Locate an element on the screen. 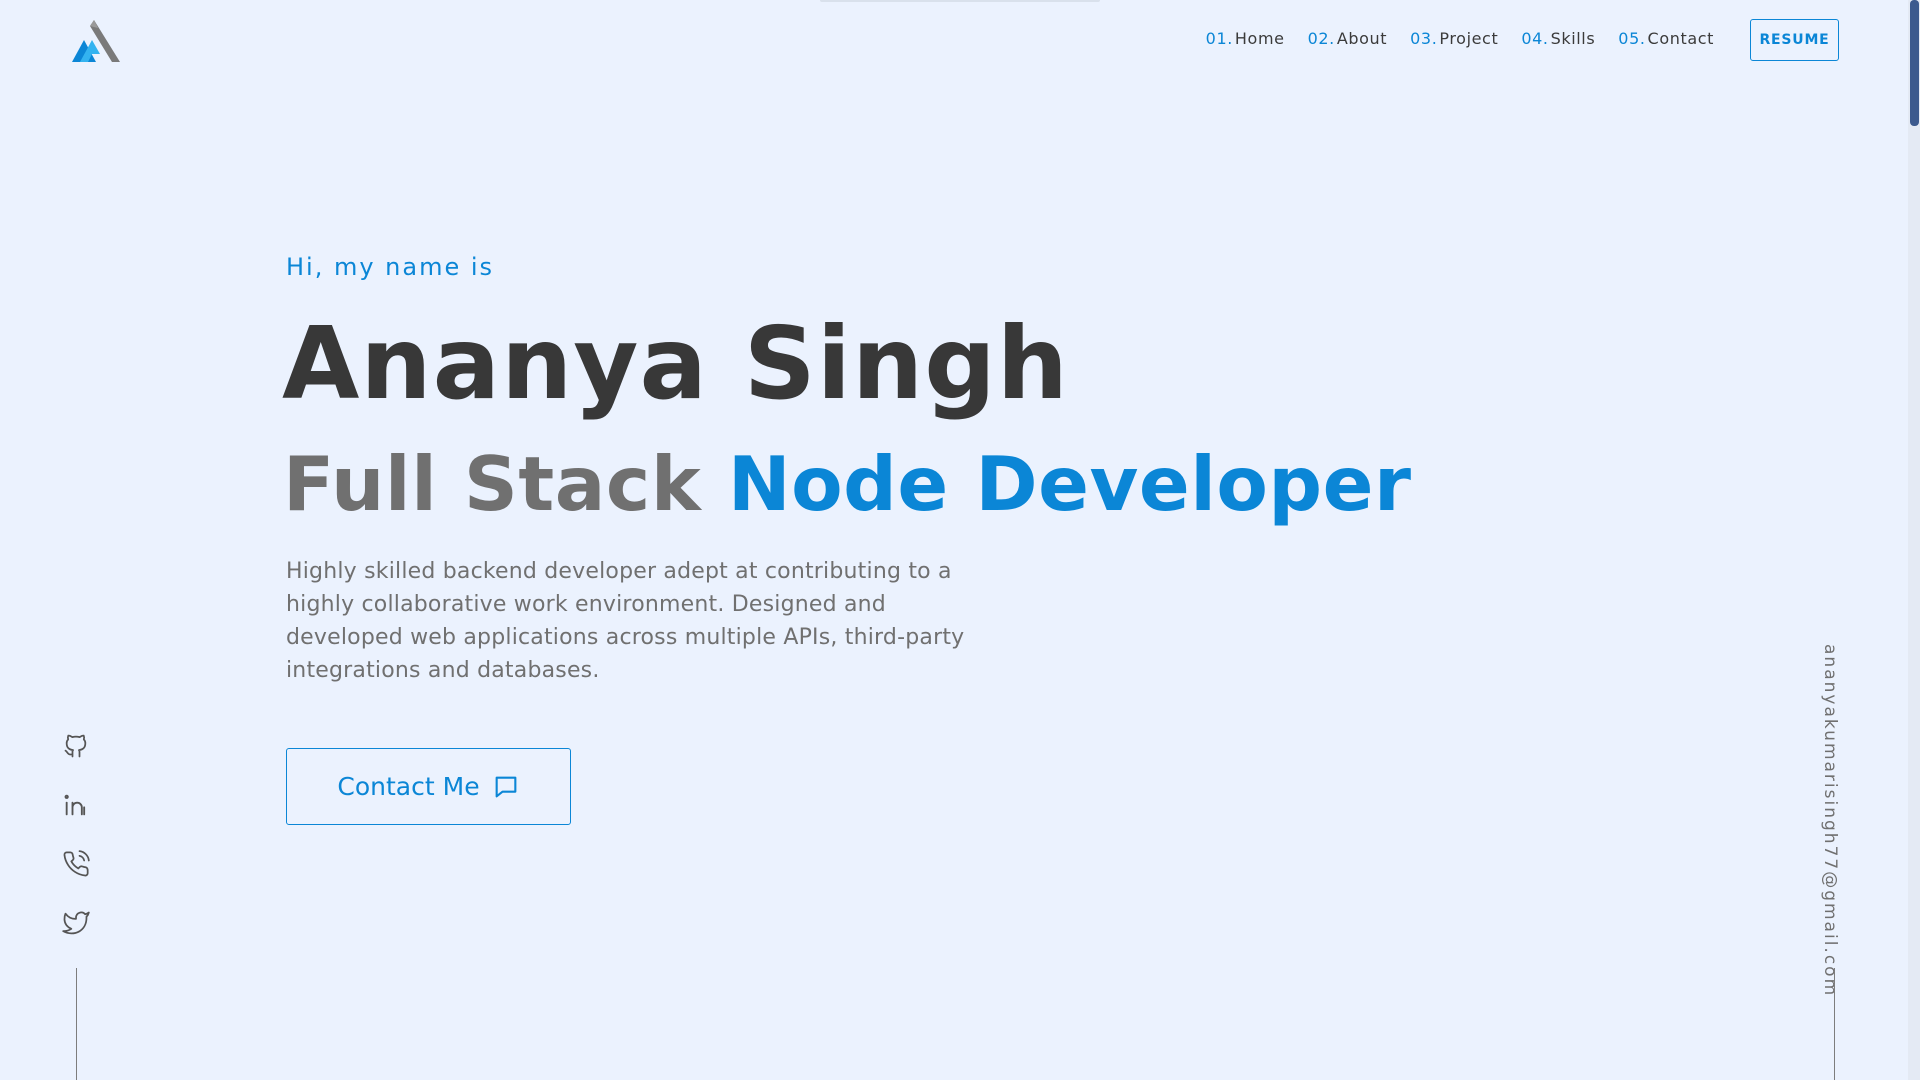 This screenshot has width=1920, height=1080. nav-item-contact: 05. Contact is located at coordinates (1666, 38).